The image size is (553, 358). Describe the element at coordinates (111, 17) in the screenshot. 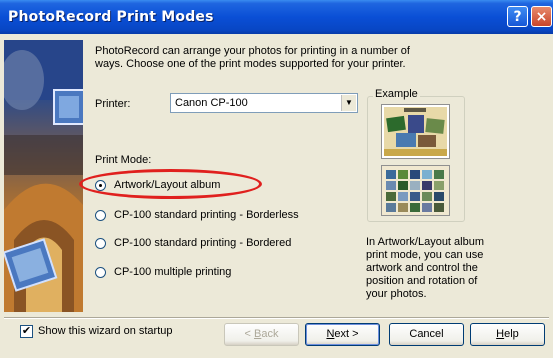

I see `window-title: PhotoRecord Print Modes` at that location.